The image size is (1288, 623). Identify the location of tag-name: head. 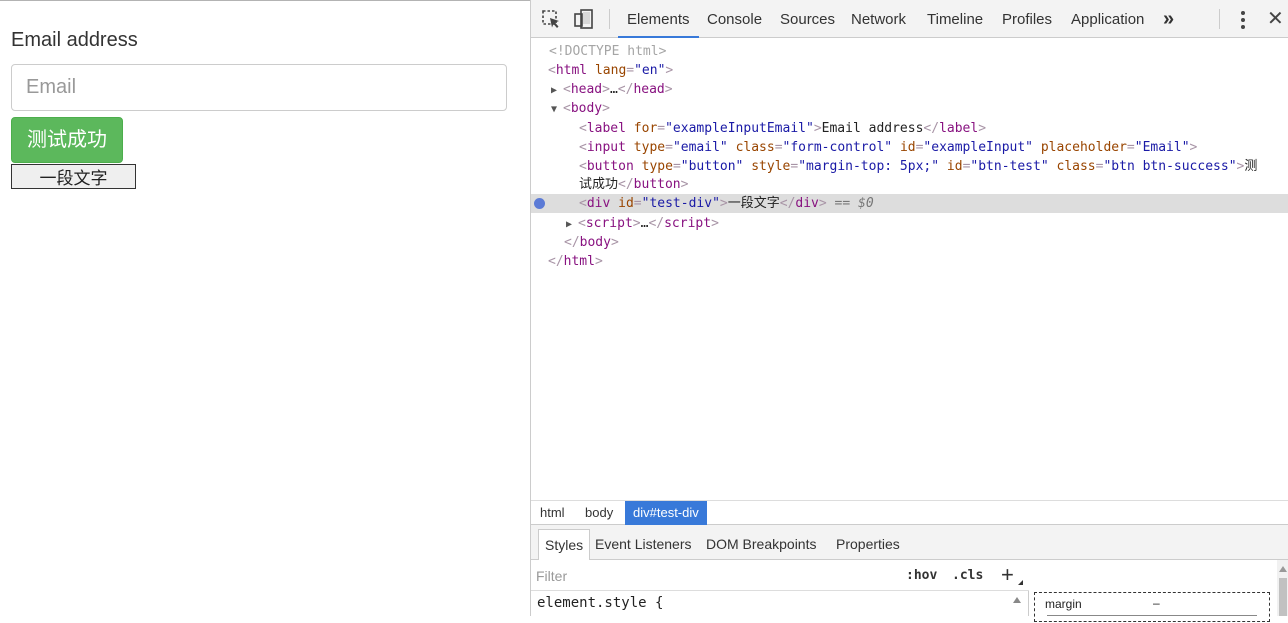
(586, 89).